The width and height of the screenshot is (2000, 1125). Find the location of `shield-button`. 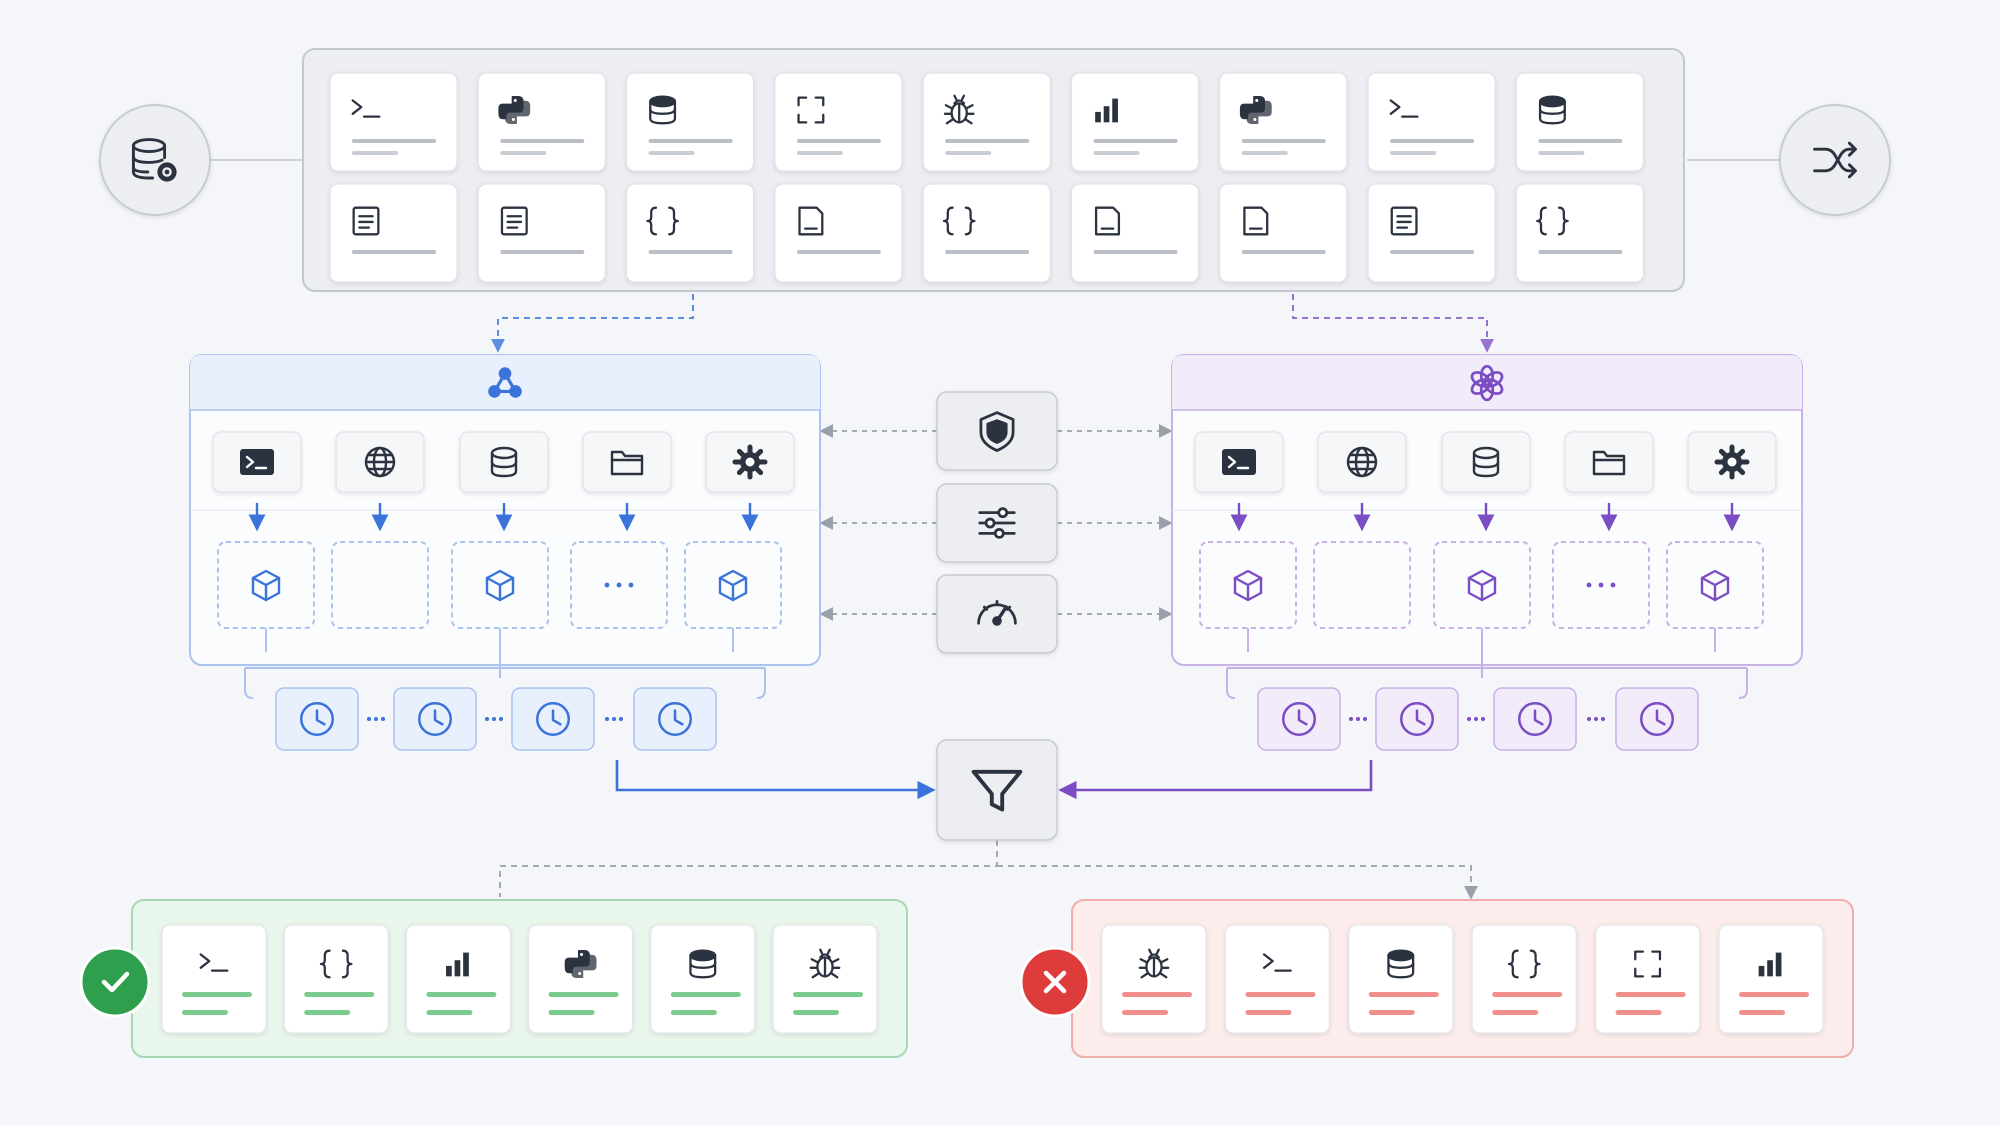

shield-button is located at coordinates (997, 431).